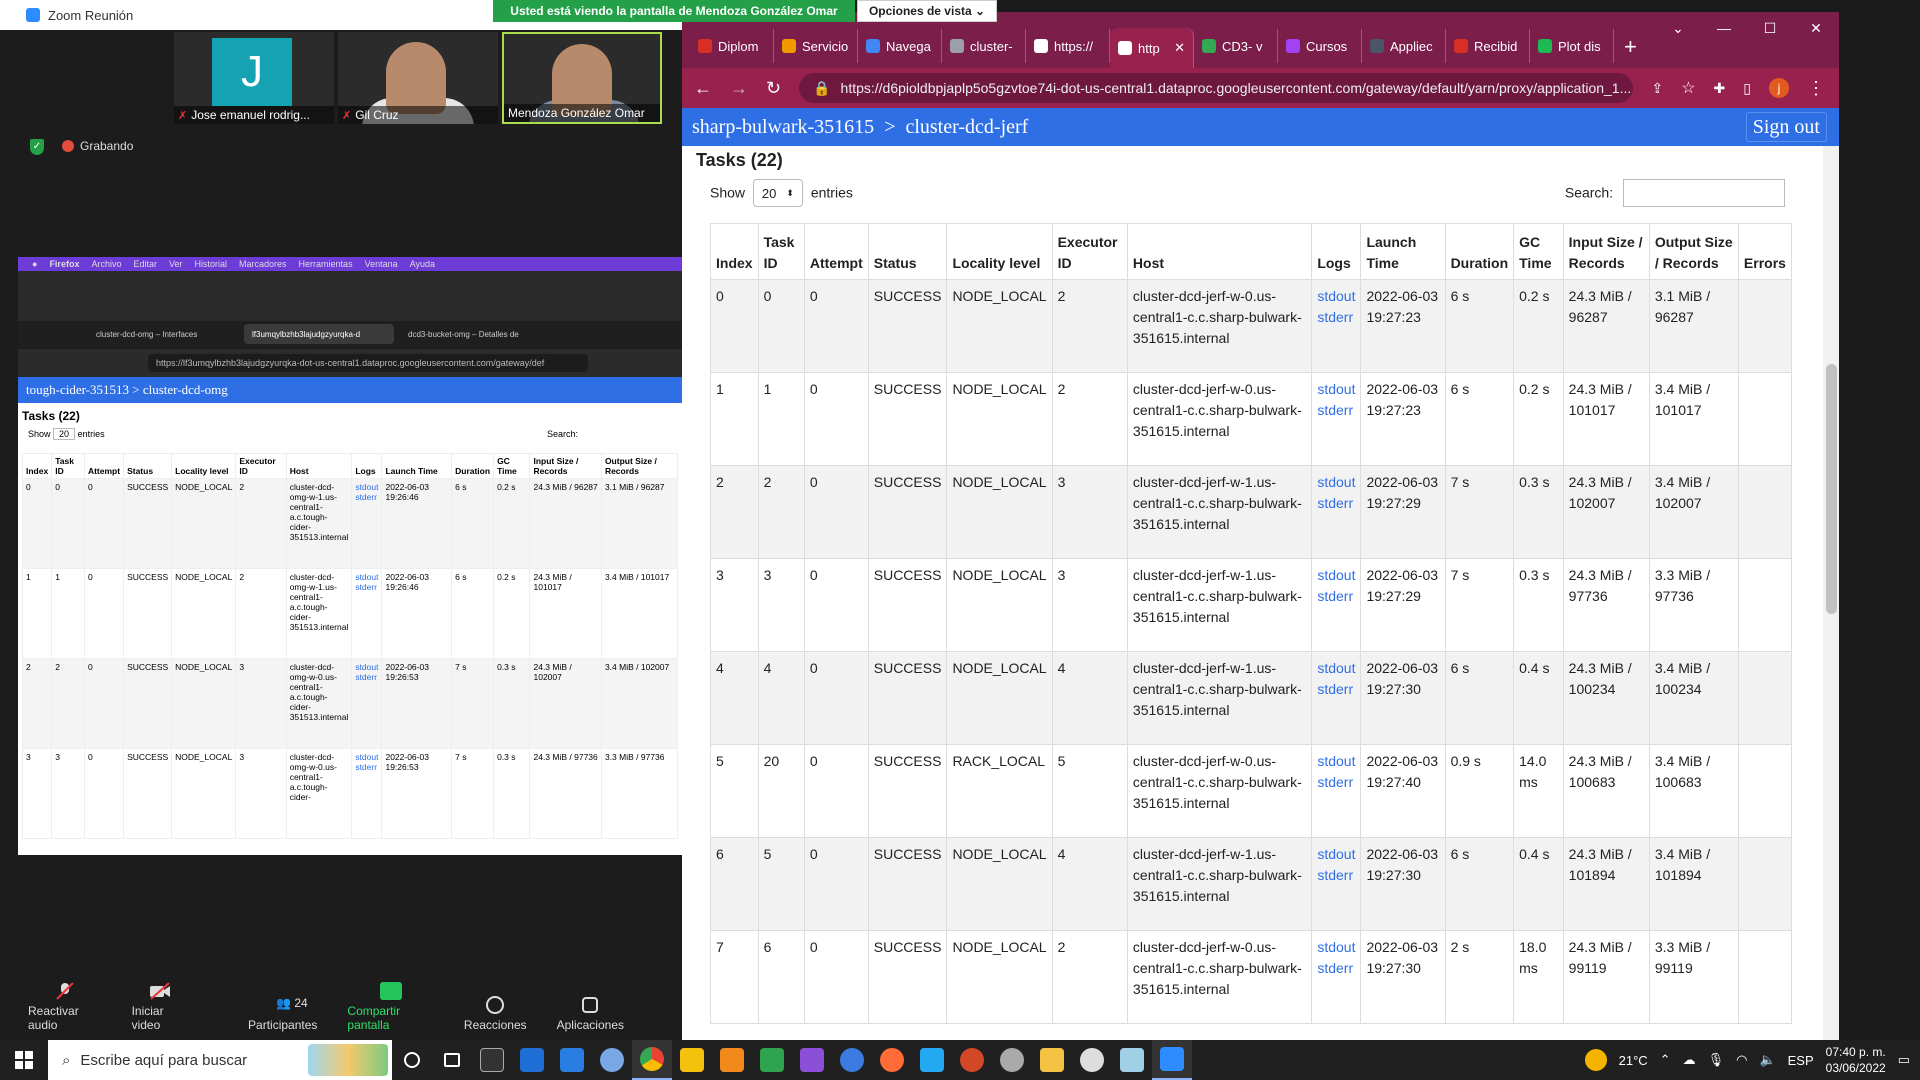 Image resolution: width=1920 pixels, height=1080 pixels. I want to click on share-screen-button: Compartir pantalla, so click(390, 1007).